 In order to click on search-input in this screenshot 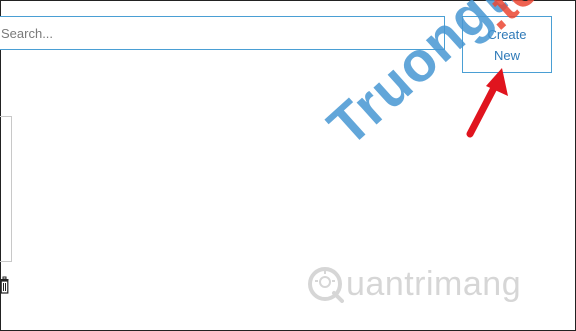, I will do `click(222, 33)`.